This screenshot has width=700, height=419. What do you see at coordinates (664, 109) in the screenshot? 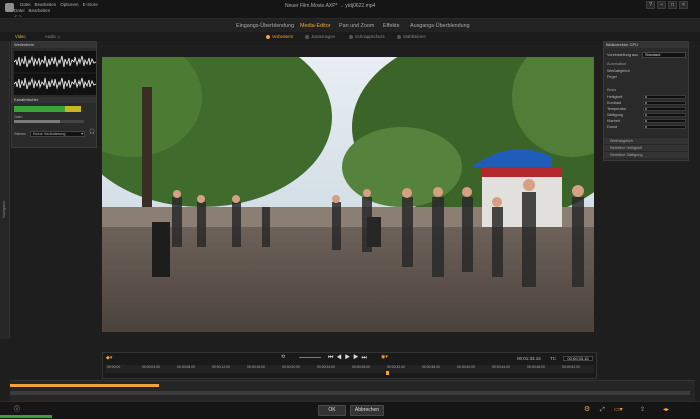
I see `temperature-slider` at bounding box center [664, 109].